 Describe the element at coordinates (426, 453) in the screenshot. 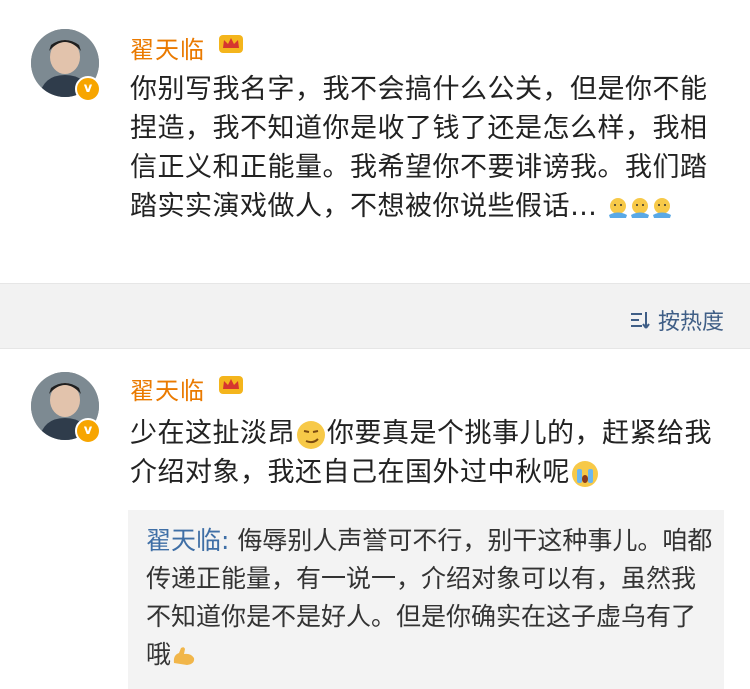

I see `comment-text: 少在这扯淡昂 你要真是个挑事儿的，赶紧给我介绍对象，我还自己在国外过中秋呢` at that location.